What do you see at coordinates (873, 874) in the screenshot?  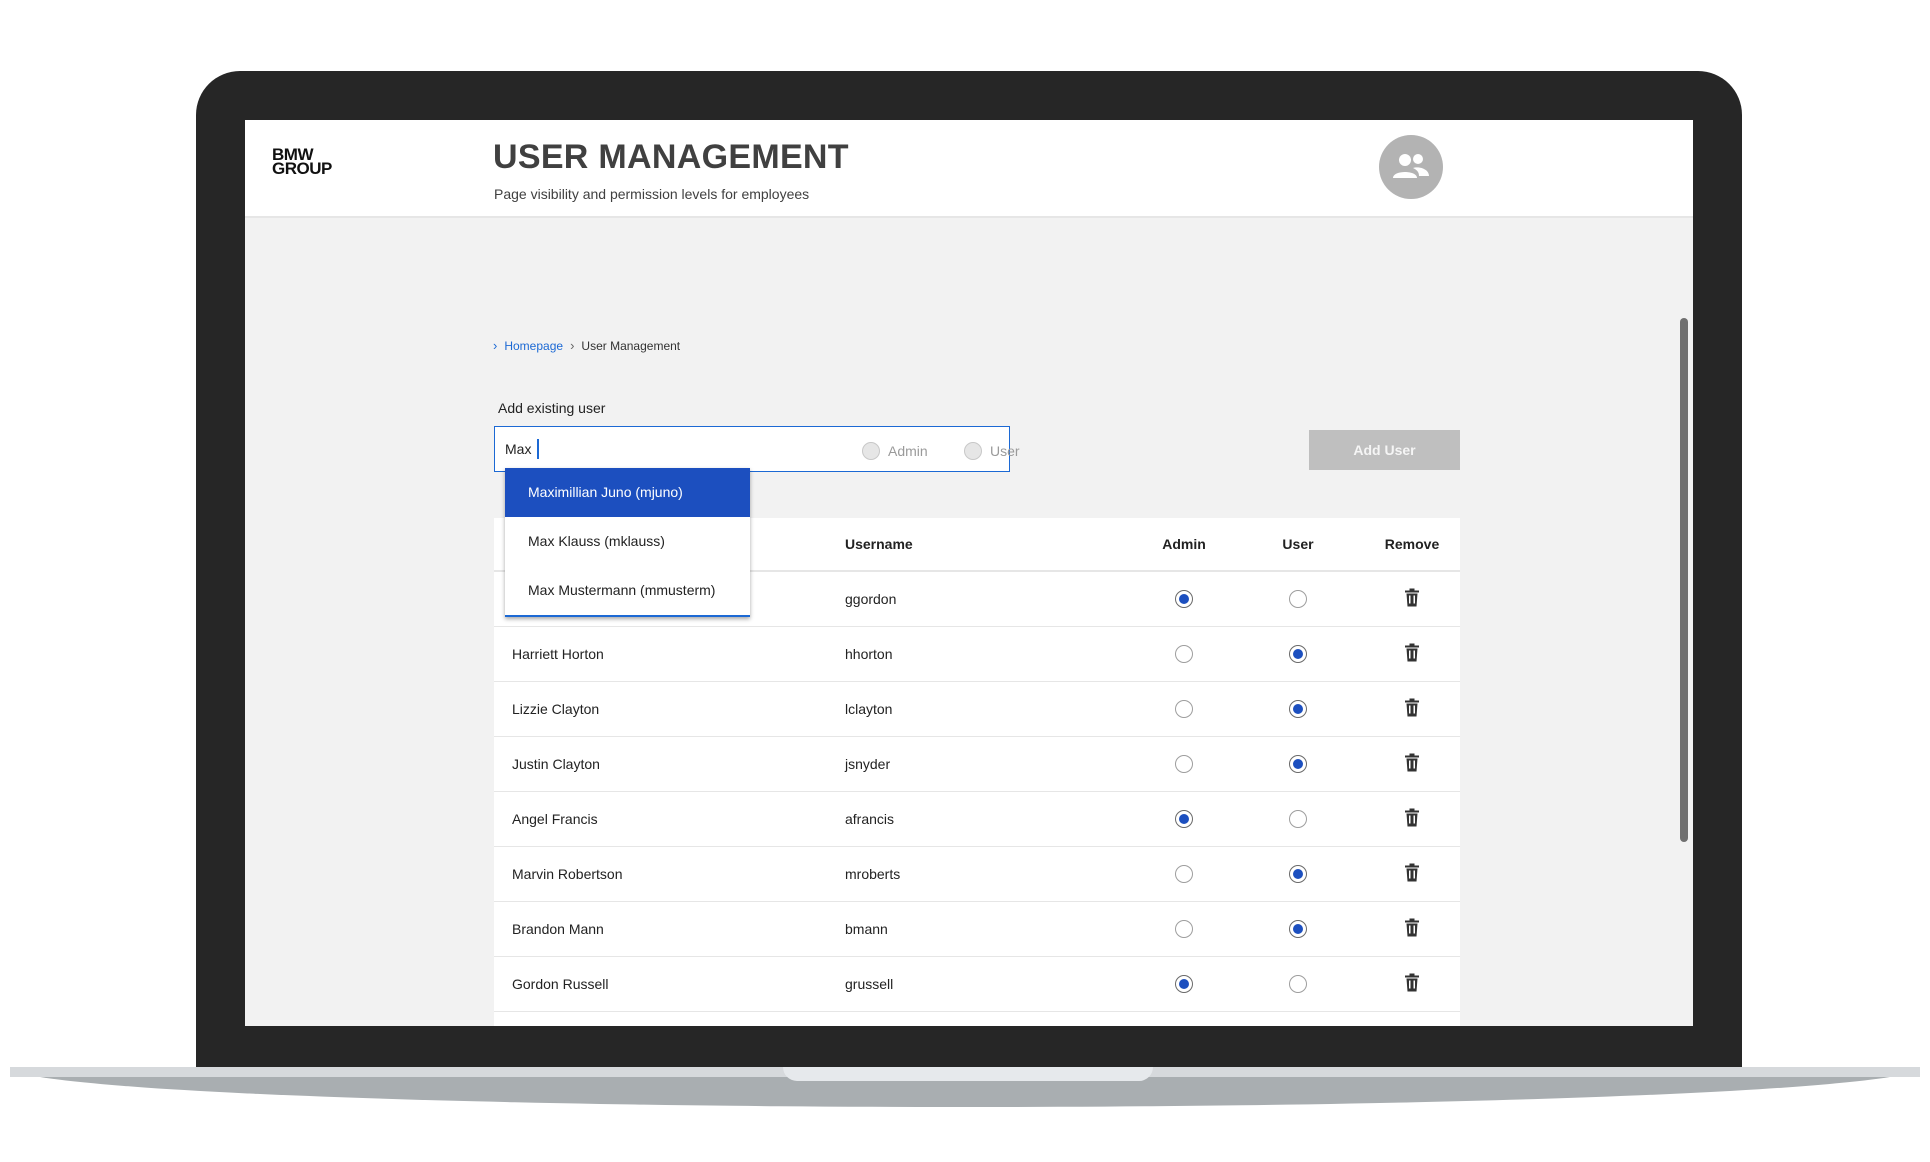 I see `user-username: mroberts` at bounding box center [873, 874].